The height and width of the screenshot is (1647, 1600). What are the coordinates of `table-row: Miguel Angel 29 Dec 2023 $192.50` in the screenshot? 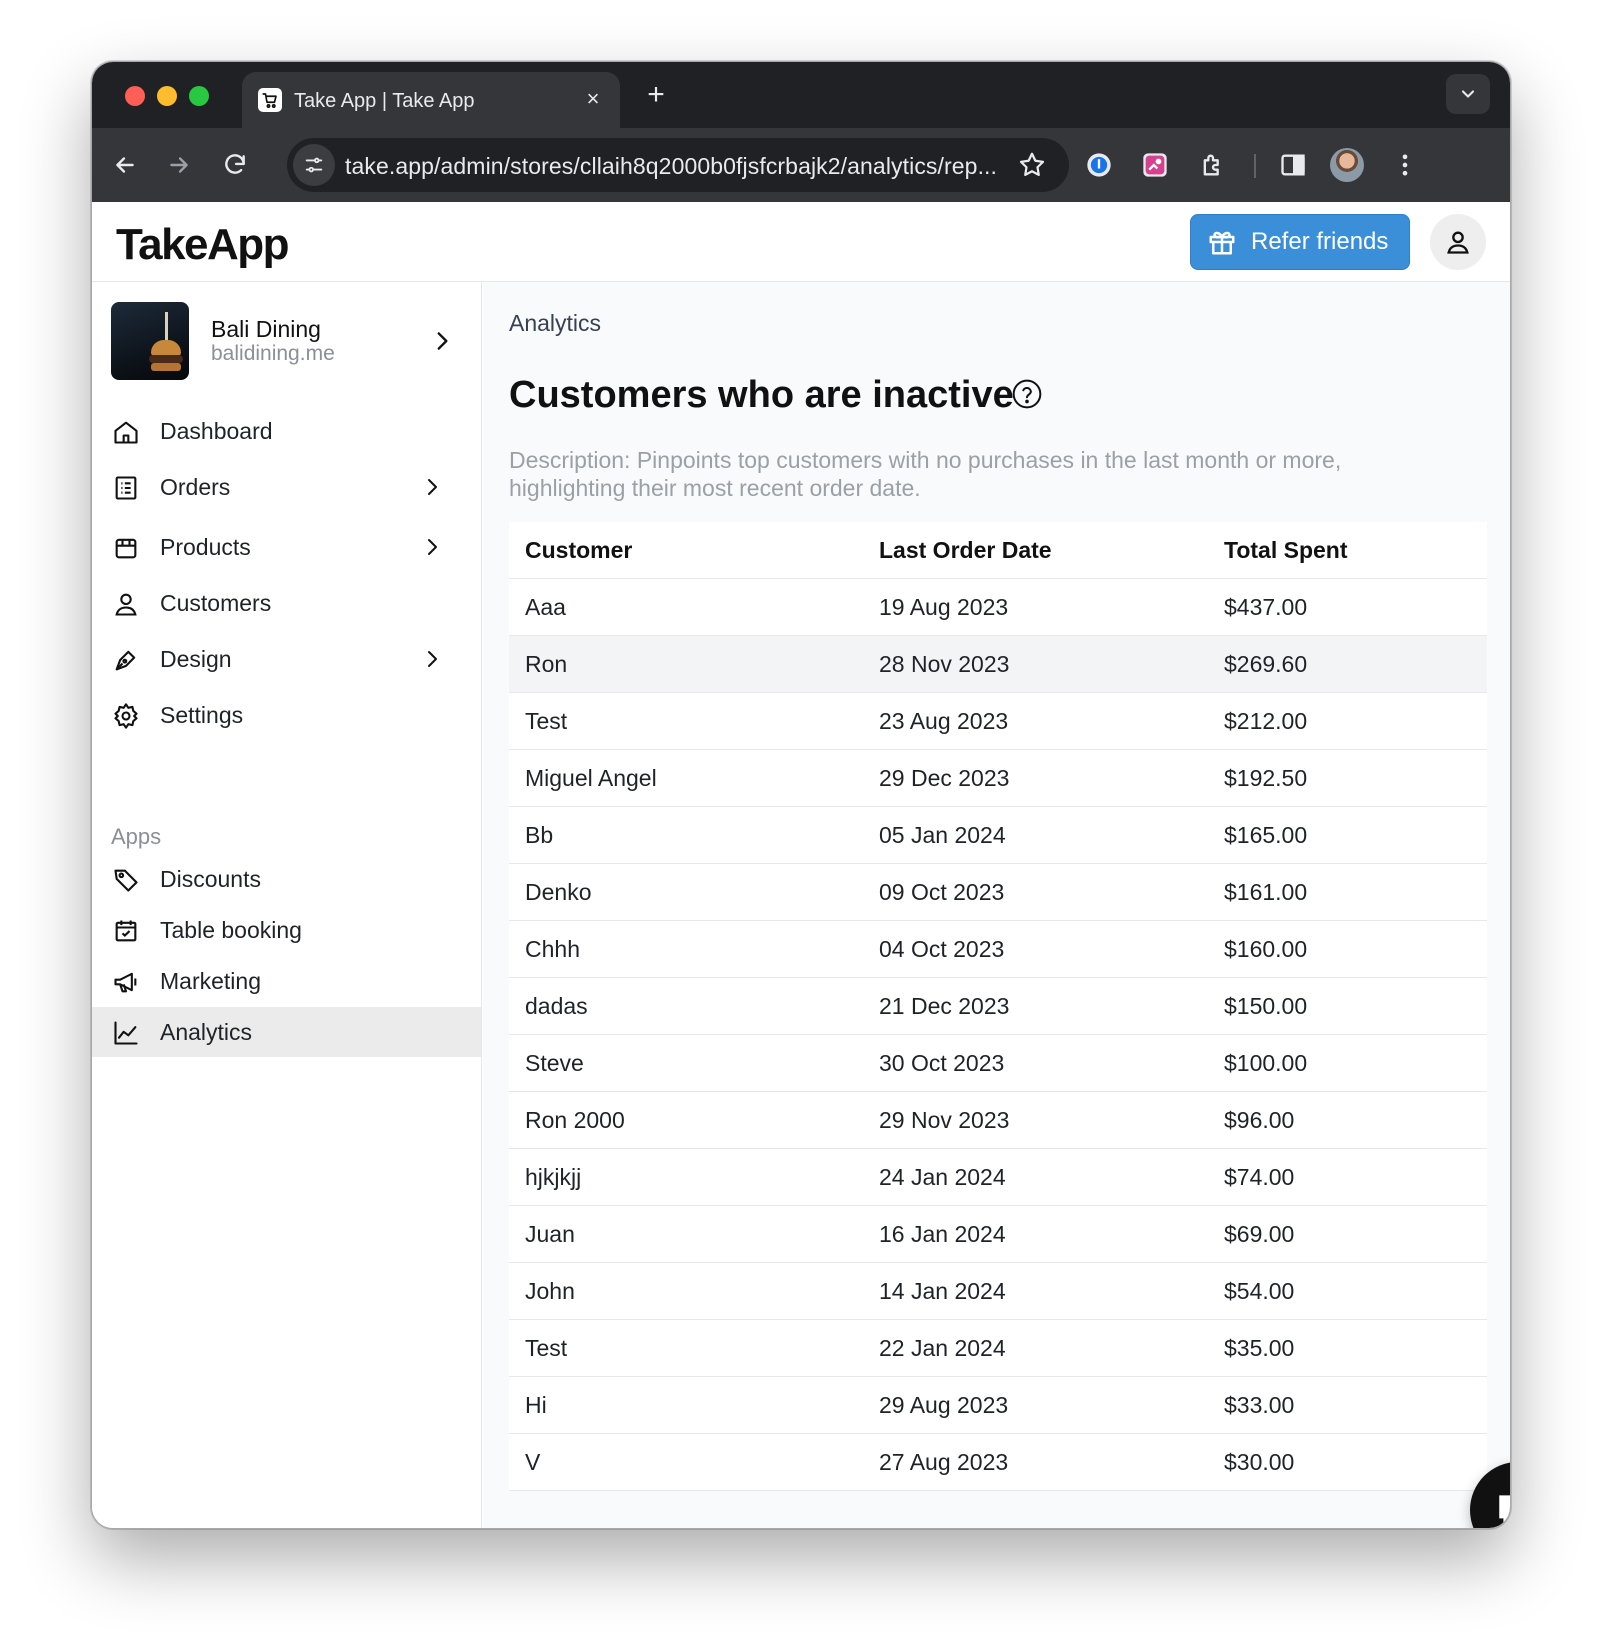 It's located at (998, 778).